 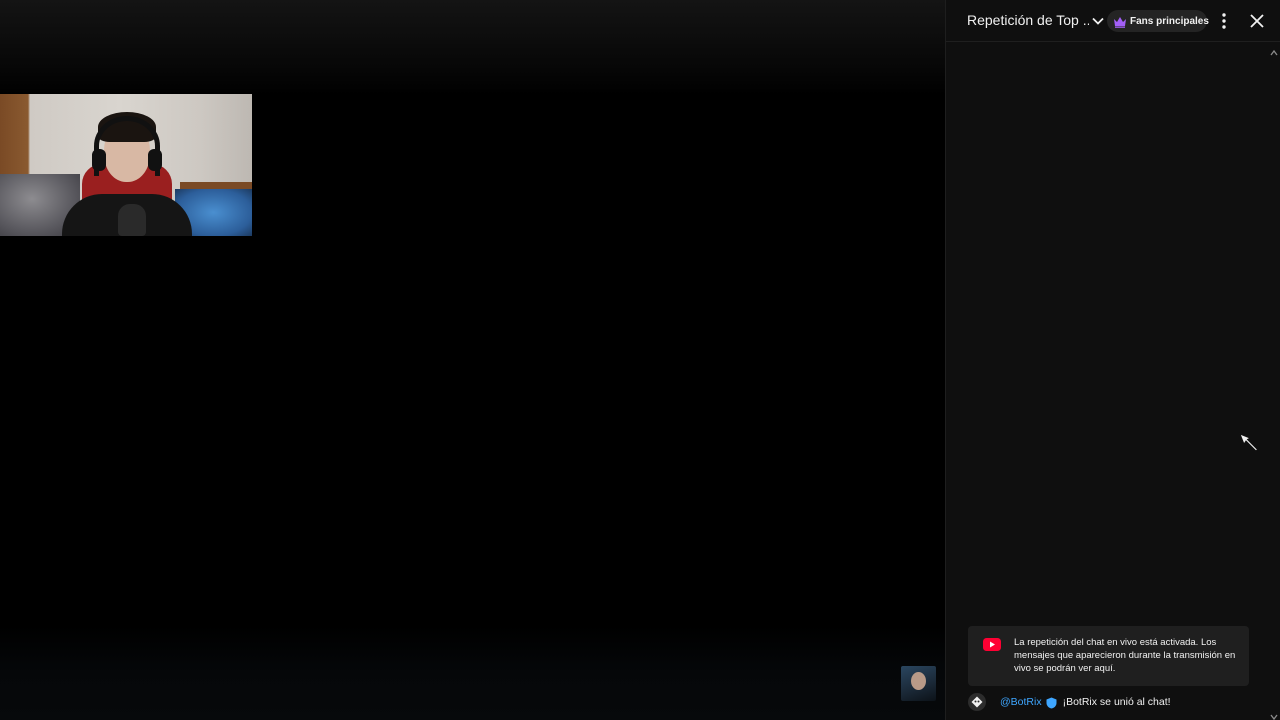 What do you see at coordinates (977, 702) in the screenshot?
I see `bot-avatar-icon` at bounding box center [977, 702].